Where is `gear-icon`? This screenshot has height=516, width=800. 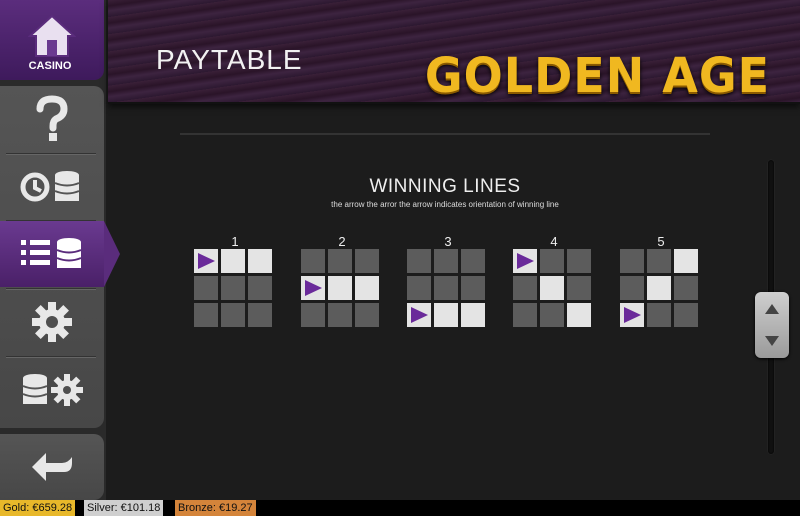 gear-icon is located at coordinates (52, 322).